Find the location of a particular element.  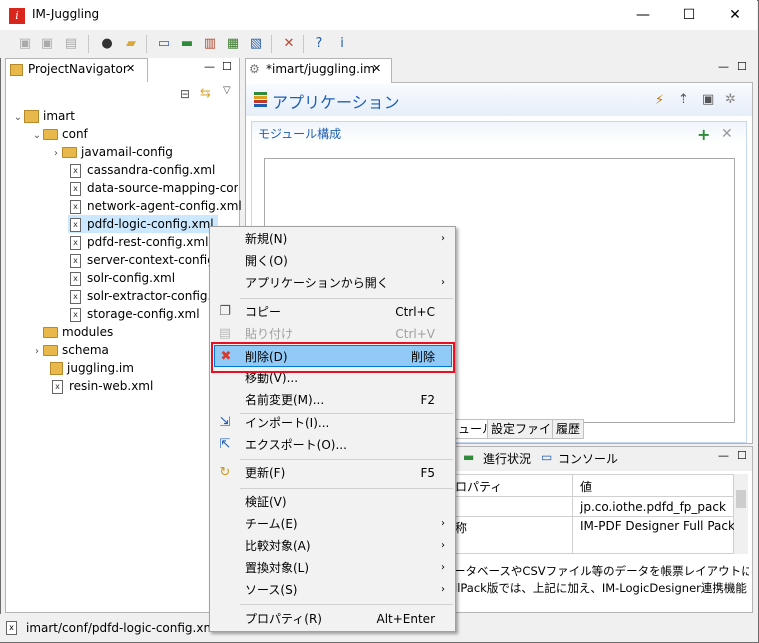

tree-item-file: x pdfd-rest-config.xml is located at coordinates (139, 242).